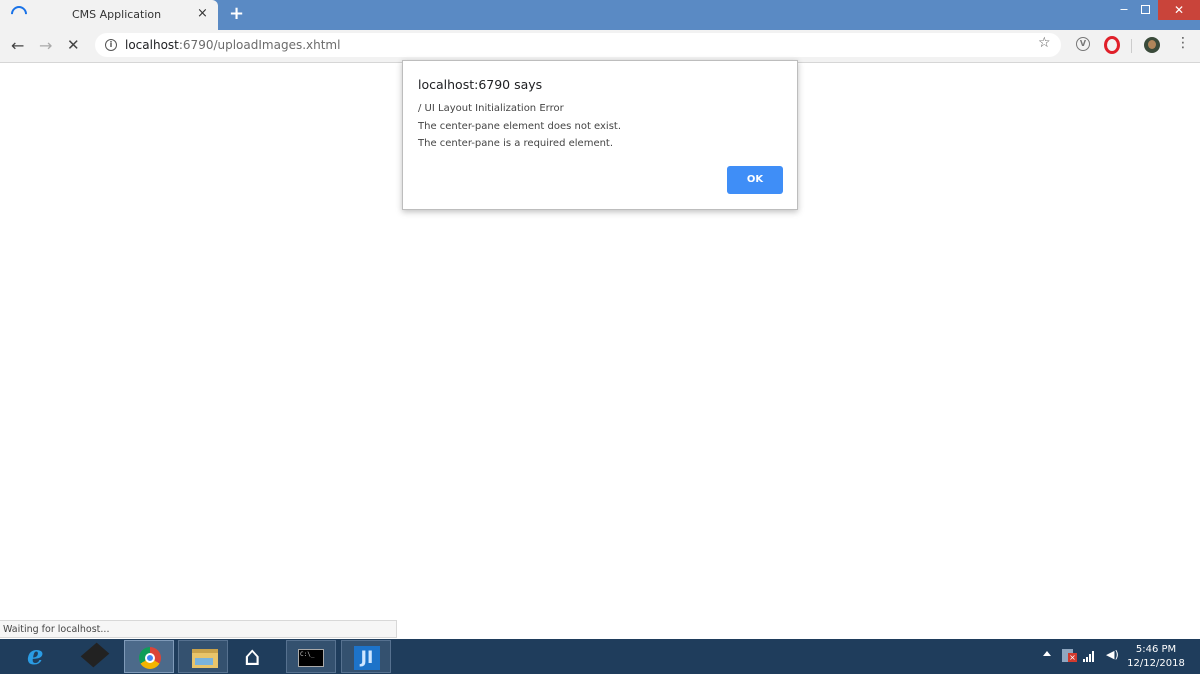  Describe the element at coordinates (1112, 45) in the screenshot. I see `extension-opera-icon` at that location.